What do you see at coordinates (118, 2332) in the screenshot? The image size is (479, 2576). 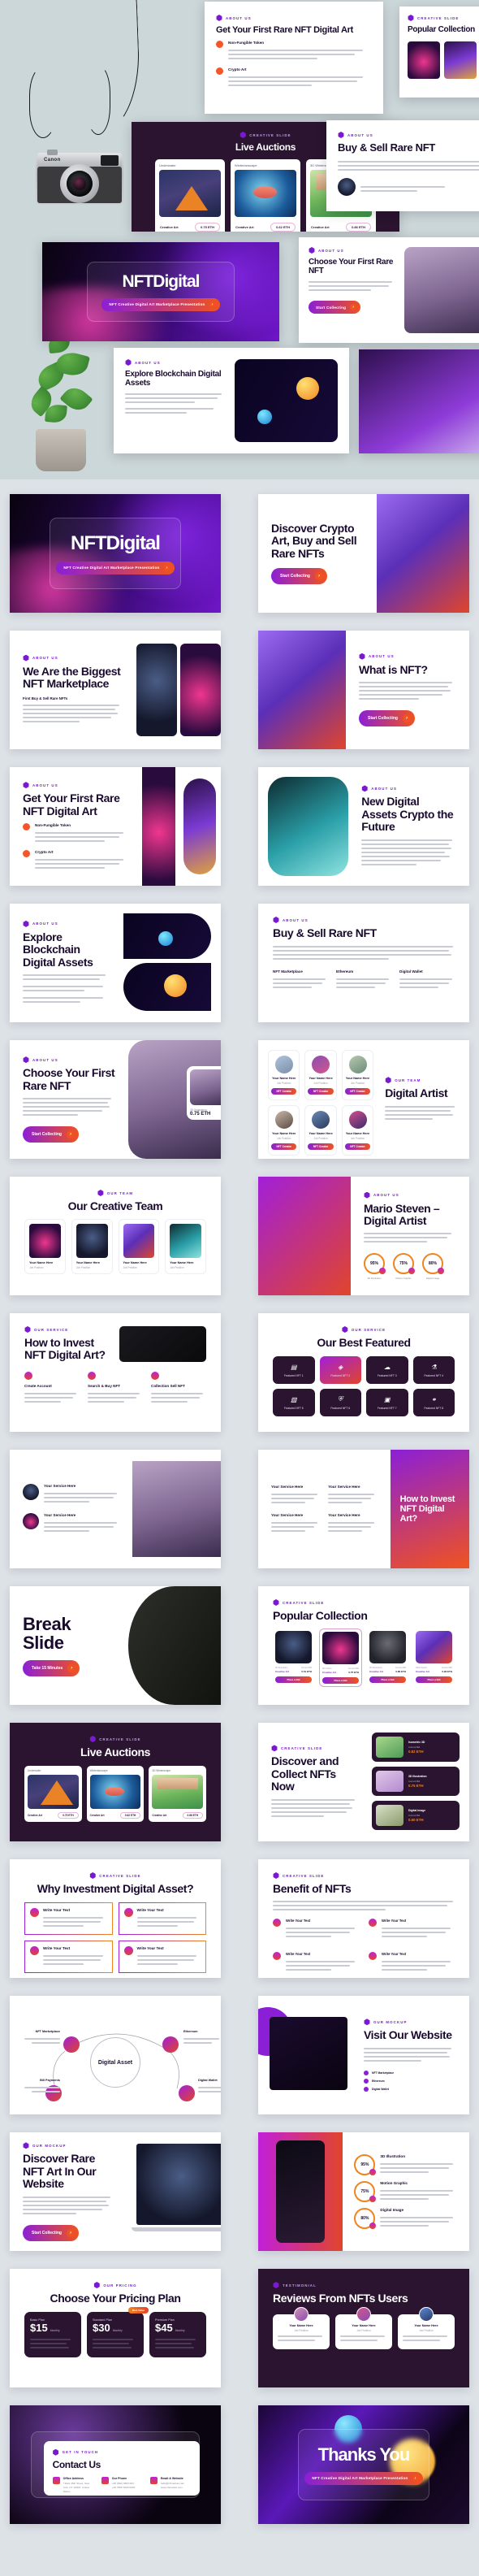 I see `pricing-card: Best Value Standard Plan $30 Monthly` at bounding box center [118, 2332].